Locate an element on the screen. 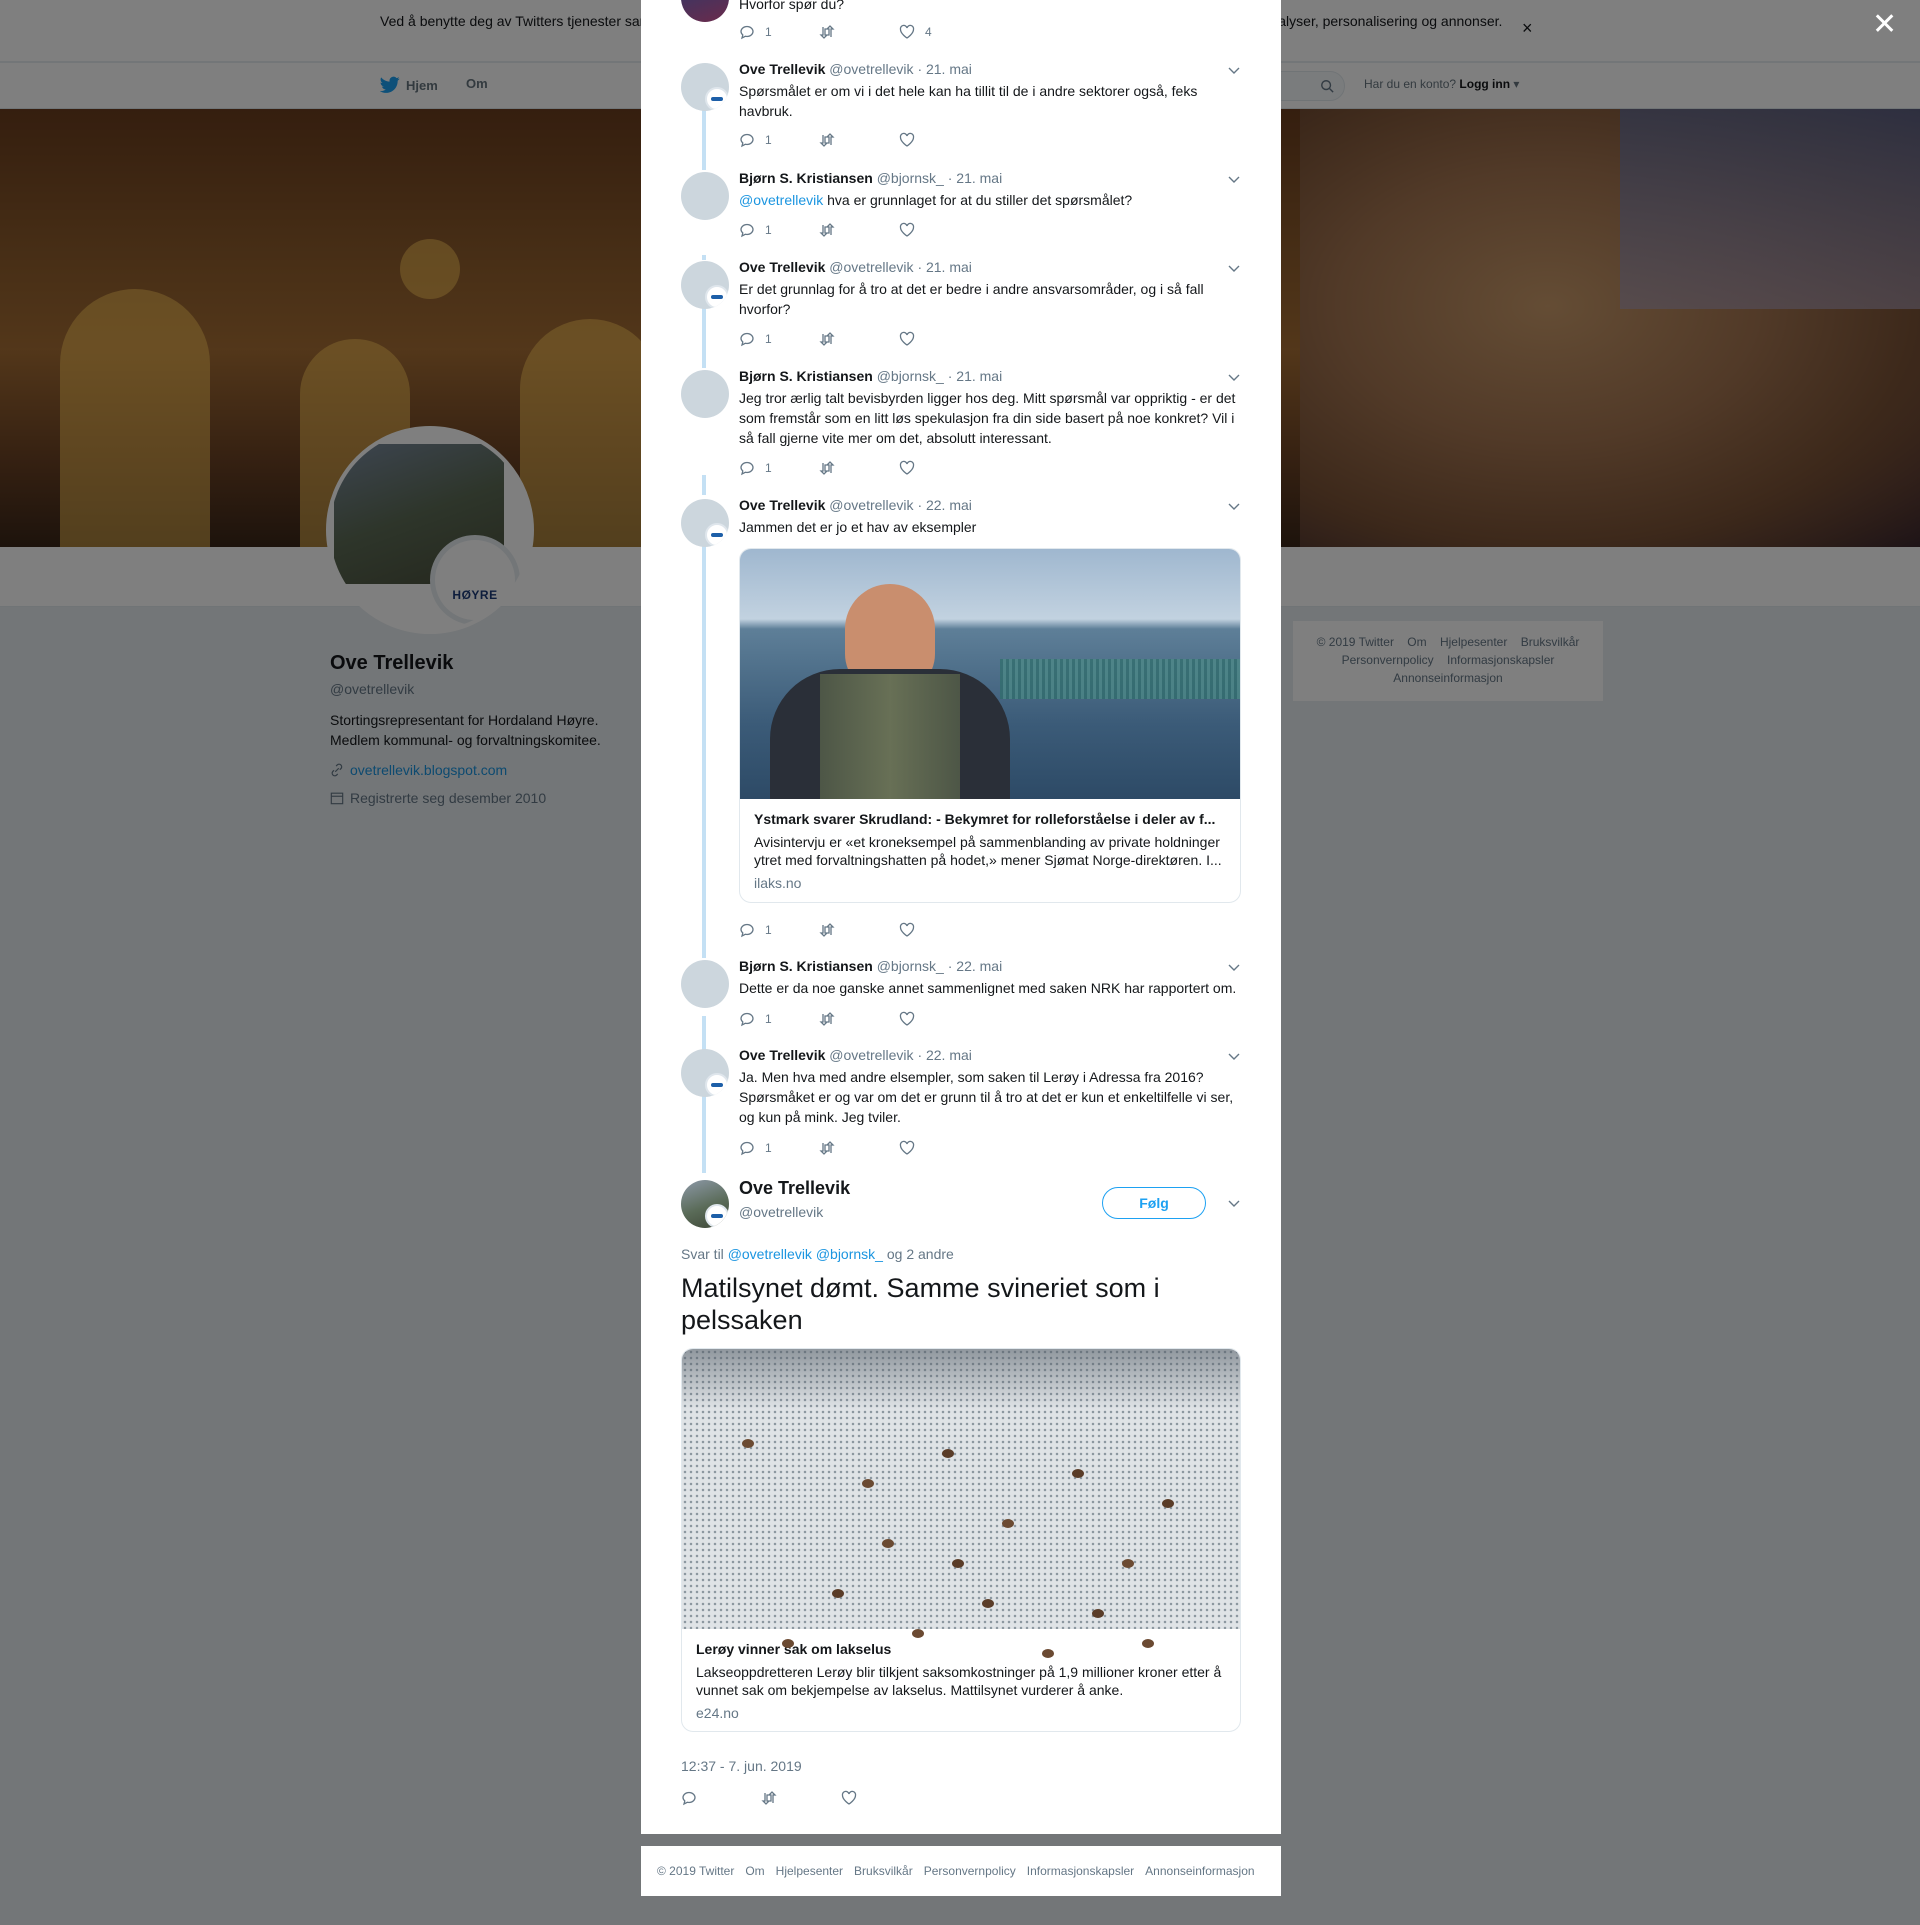  footer-link: Hjelpesenter is located at coordinates (809, 1871).